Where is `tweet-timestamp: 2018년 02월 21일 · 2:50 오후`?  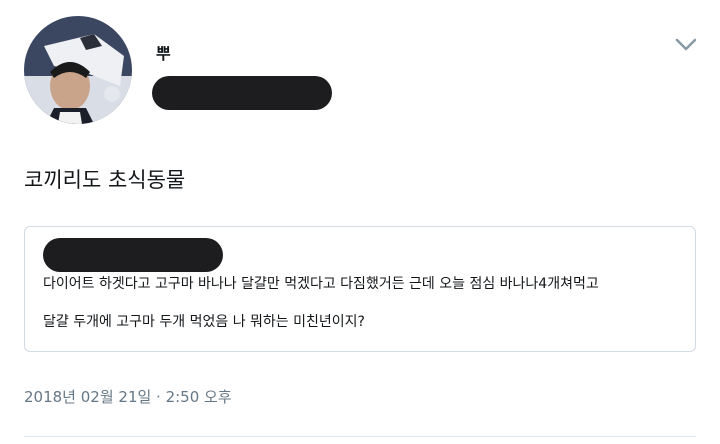 tweet-timestamp: 2018년 02월 21일 · 2:50 오후 is located at coordinates (128, 397).